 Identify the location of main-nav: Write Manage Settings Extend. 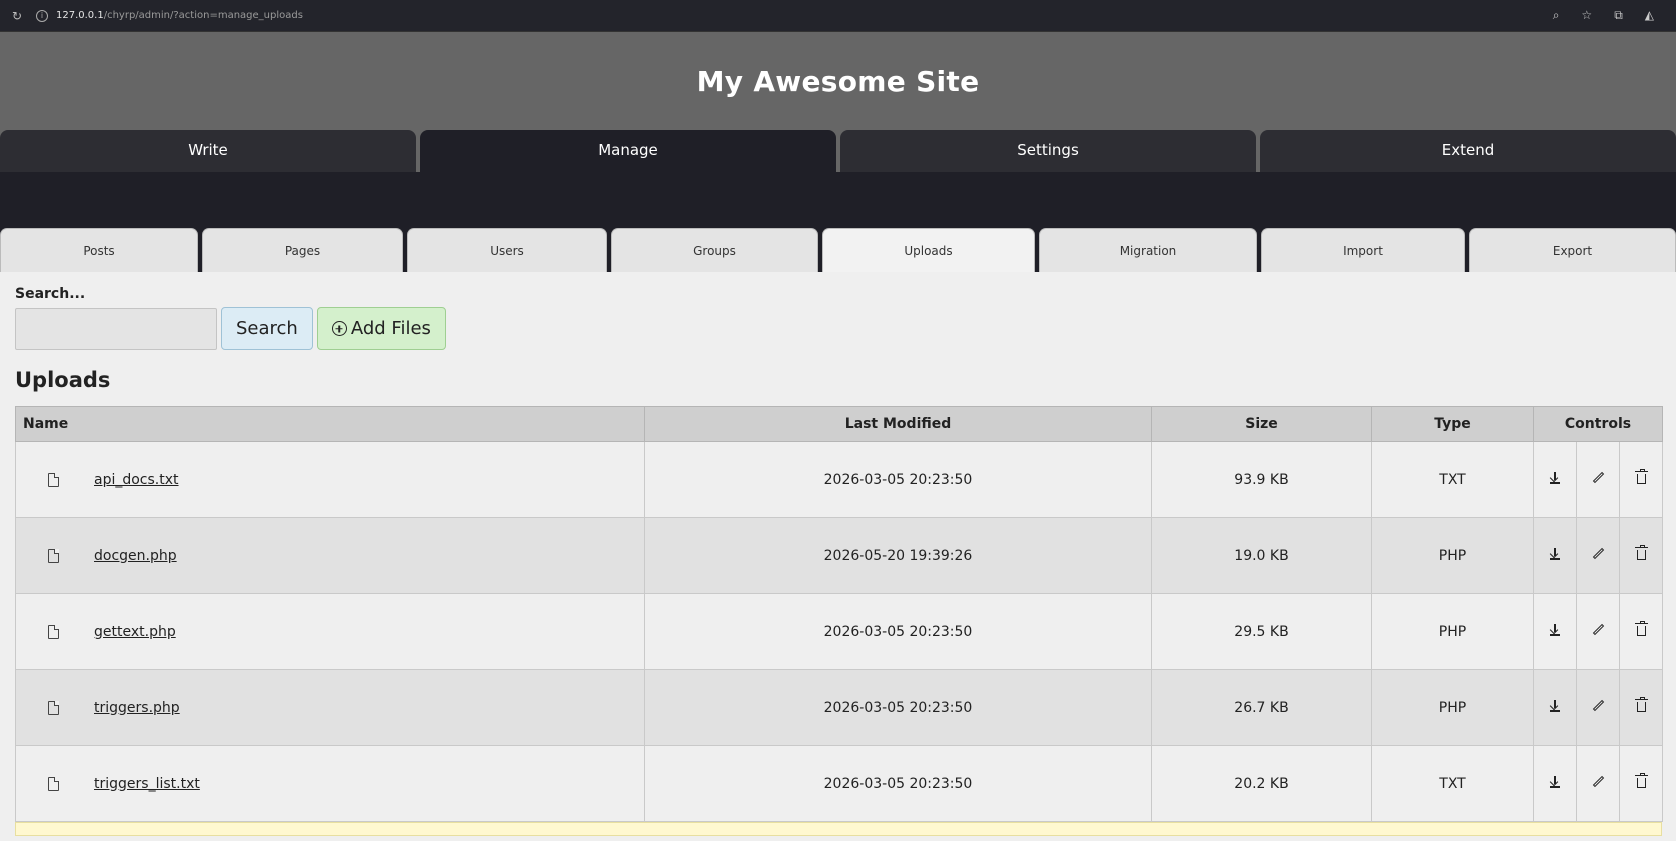
(838, 151).